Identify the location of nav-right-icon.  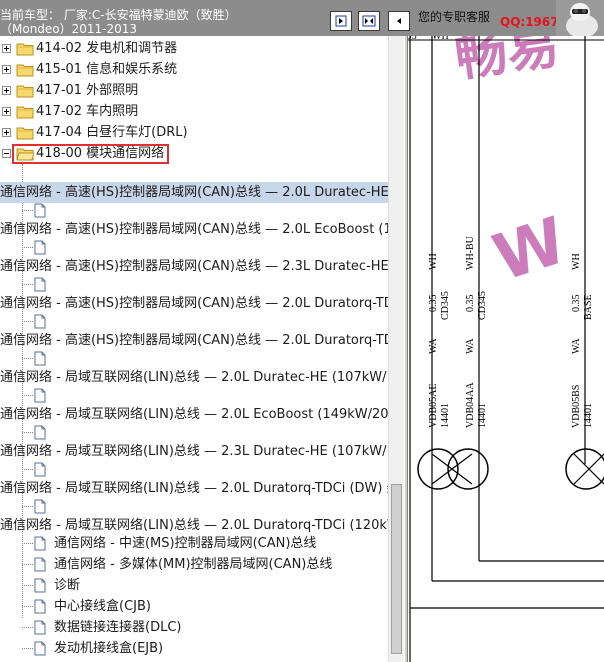
(341, 21).